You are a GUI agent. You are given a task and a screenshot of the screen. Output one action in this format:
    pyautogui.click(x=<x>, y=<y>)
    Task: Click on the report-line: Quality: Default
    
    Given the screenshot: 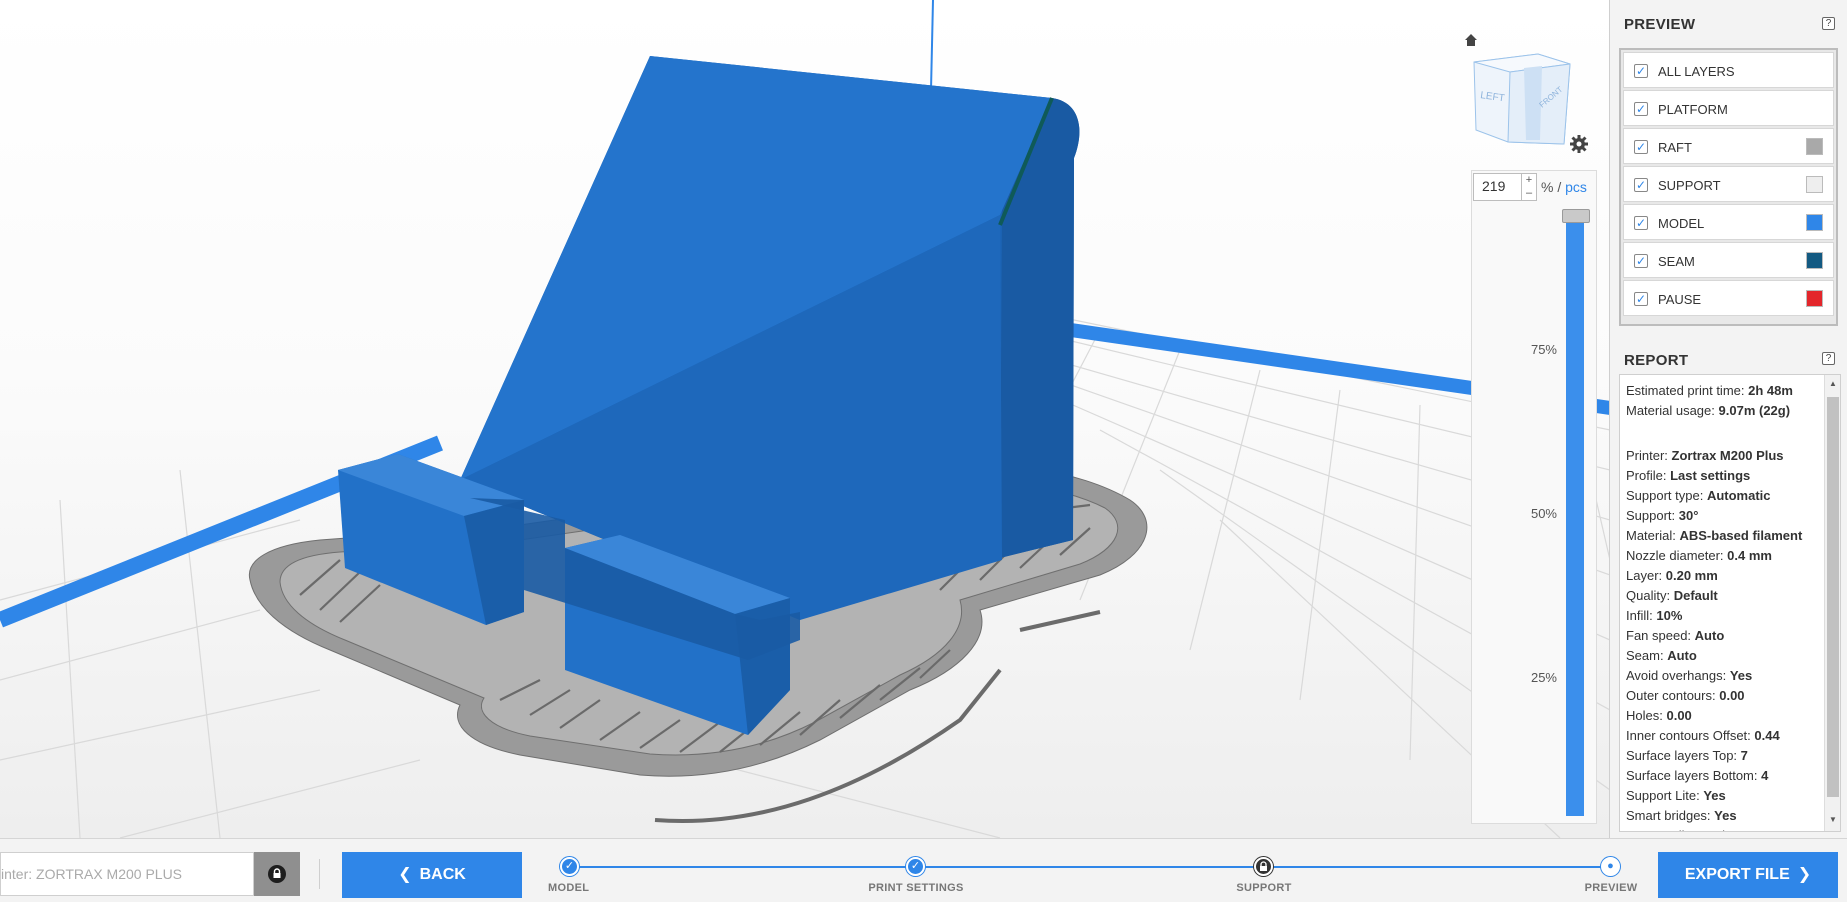 What is the action you would take?
    pyautogui.click(x=1733, y=596)
    